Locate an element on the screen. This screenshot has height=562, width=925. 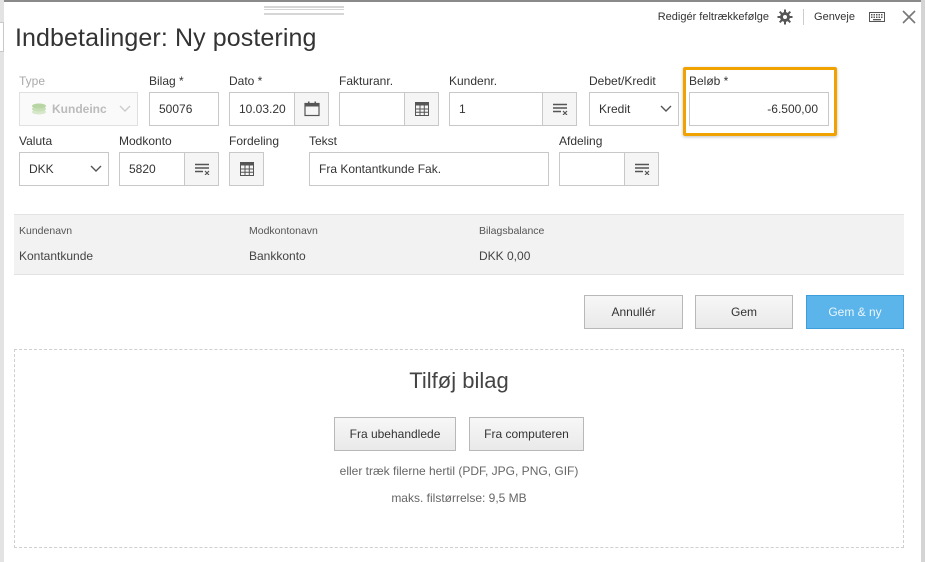
drag-handle is located at coordinates (304, 10).